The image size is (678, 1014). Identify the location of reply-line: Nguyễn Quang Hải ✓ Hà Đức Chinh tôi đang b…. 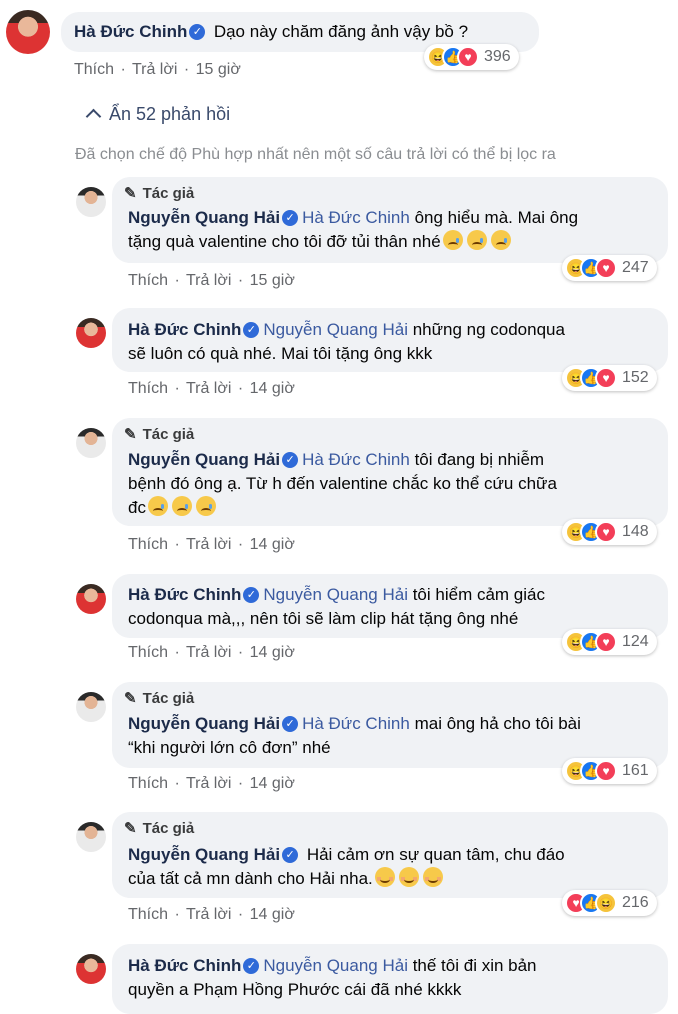
(336, 459).